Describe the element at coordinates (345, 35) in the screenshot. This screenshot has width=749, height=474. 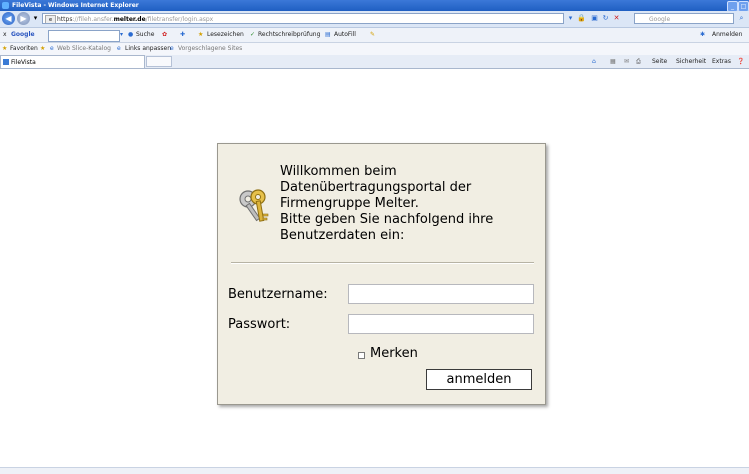
I see `autofill-button: AutoFill` at that location.